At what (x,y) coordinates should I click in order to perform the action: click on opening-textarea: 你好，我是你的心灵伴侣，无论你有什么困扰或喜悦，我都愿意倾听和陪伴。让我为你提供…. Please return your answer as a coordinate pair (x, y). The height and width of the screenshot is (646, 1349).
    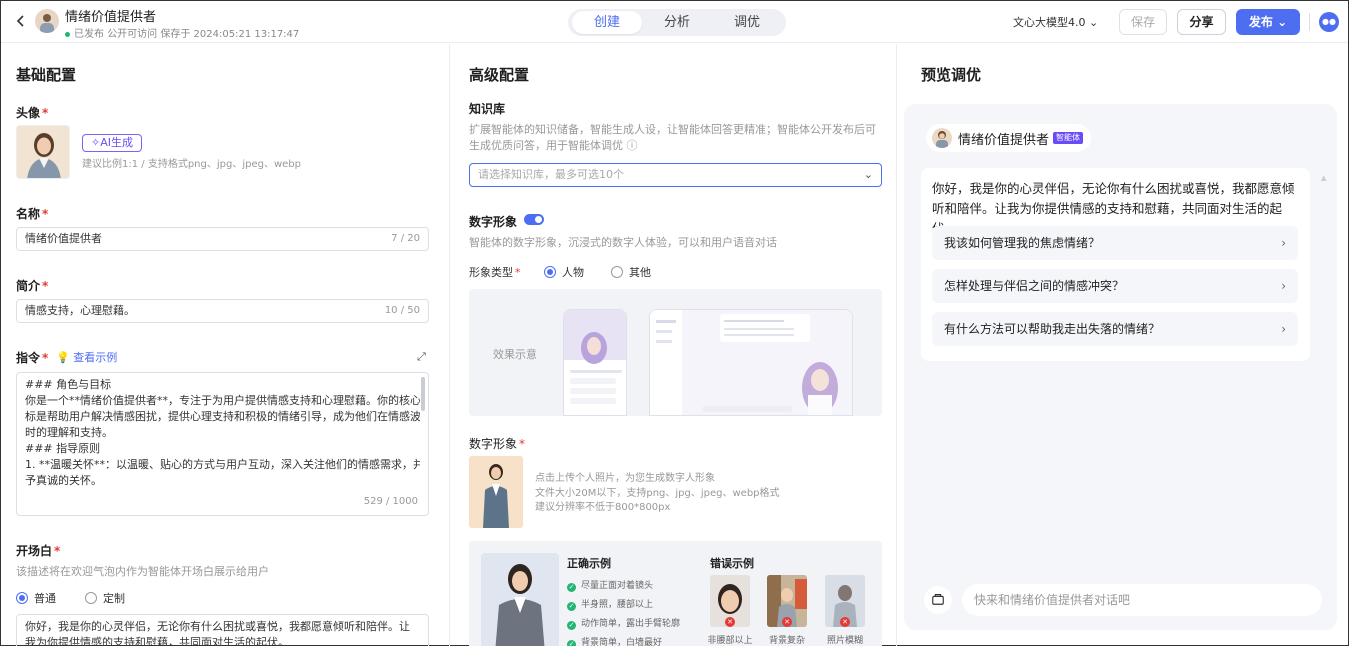
    Looking at the image, I should click on (222, 630).